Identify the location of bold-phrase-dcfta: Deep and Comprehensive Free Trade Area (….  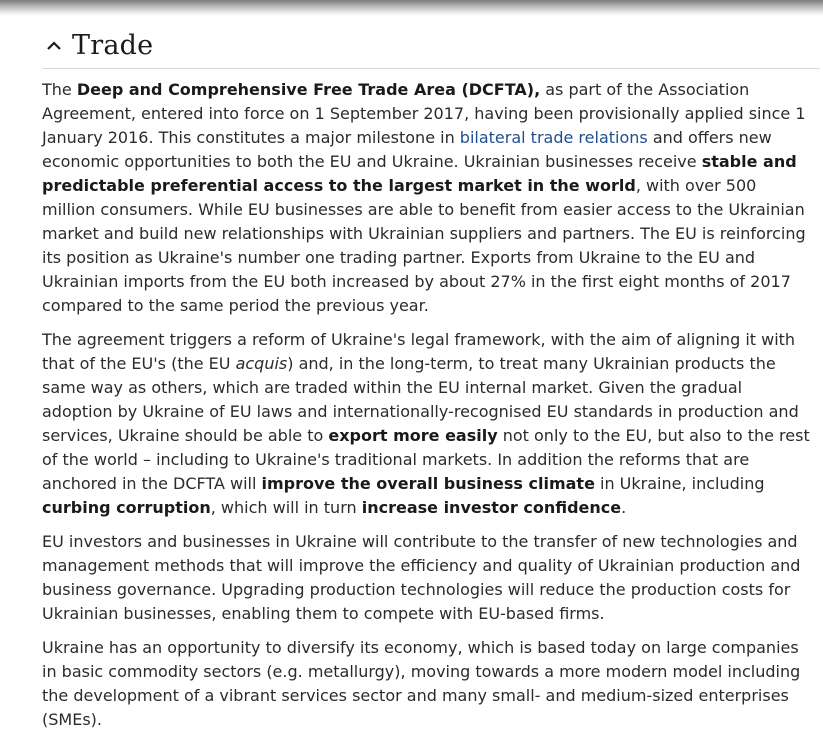
(308, 89).